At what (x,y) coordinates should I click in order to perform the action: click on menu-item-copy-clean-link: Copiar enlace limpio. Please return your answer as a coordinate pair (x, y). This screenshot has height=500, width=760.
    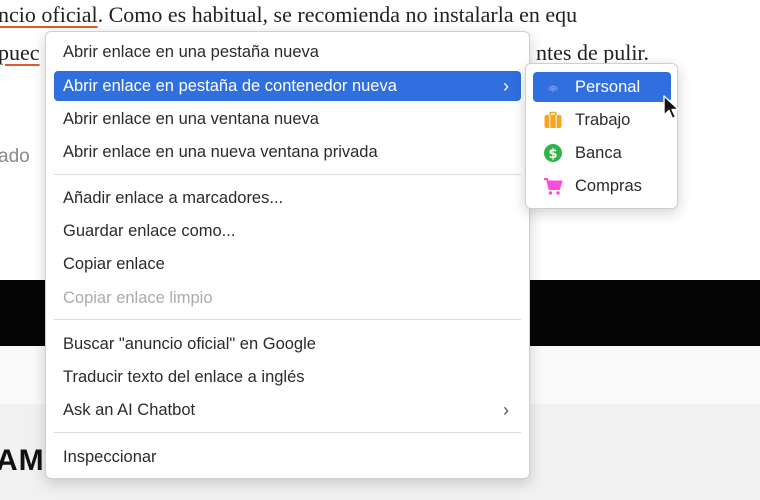
    Looking at the image, I should click on (138, 298).